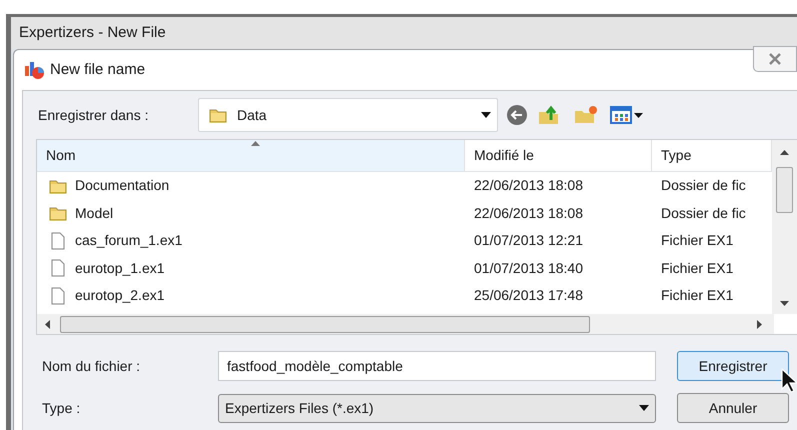  Describe the element at coordinates (528, 240) in the screenshot. I see `modified-date: 01/07/2013 12:21` at that location.